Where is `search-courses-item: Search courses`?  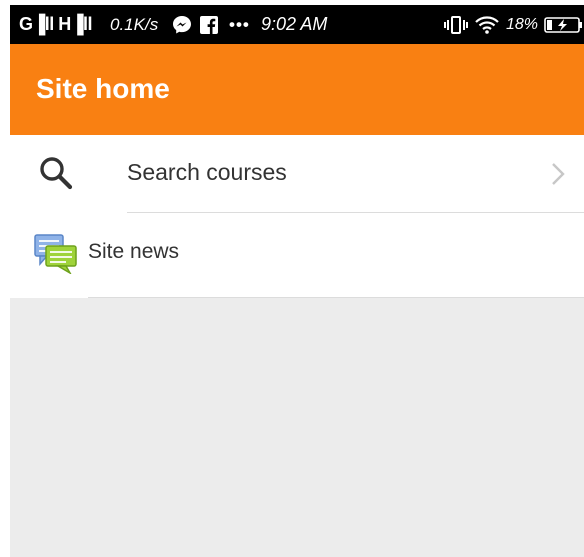
search-courses-item: Search courses is located at coordinates (297, 174).